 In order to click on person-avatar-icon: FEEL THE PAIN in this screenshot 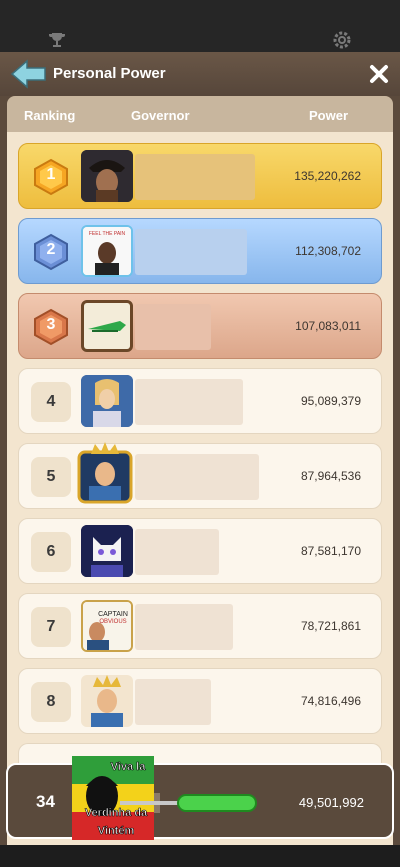, I will do `click(107, 251)`.